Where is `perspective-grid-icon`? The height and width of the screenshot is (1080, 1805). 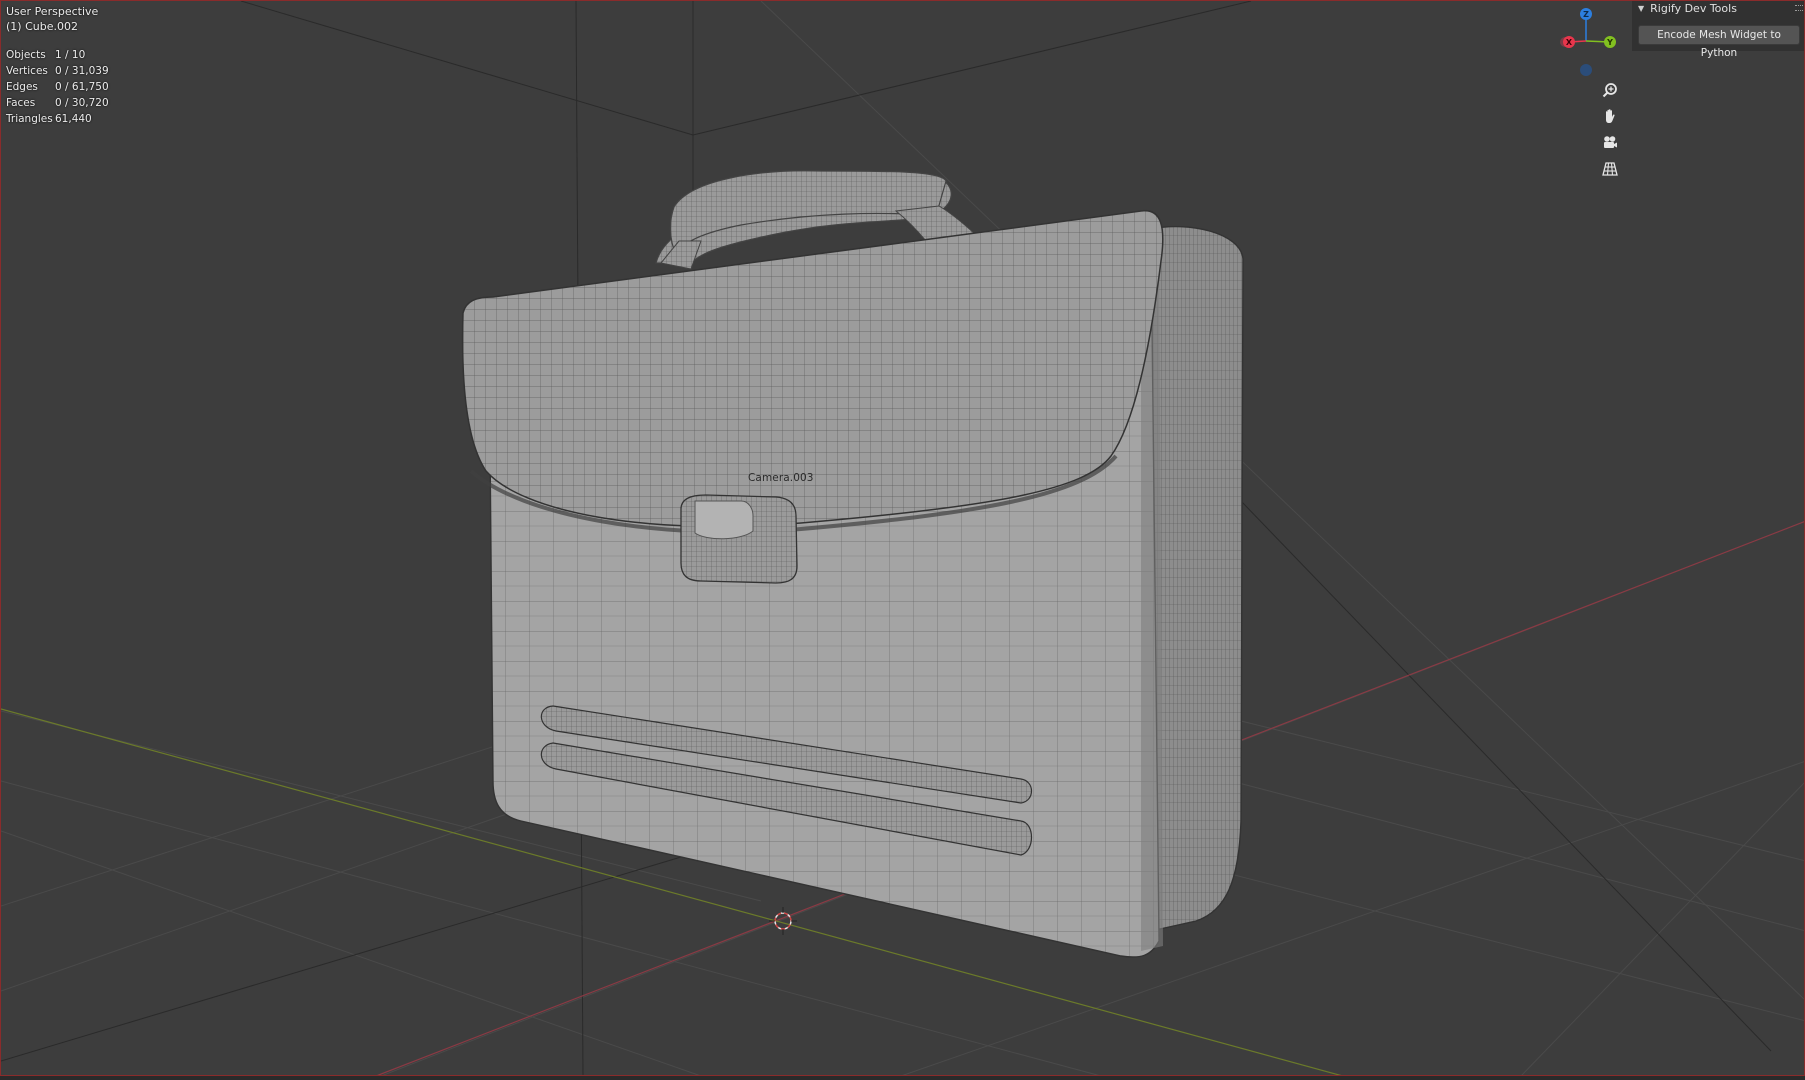 perspective-grid-icon is located at coordinates (1610, 169).